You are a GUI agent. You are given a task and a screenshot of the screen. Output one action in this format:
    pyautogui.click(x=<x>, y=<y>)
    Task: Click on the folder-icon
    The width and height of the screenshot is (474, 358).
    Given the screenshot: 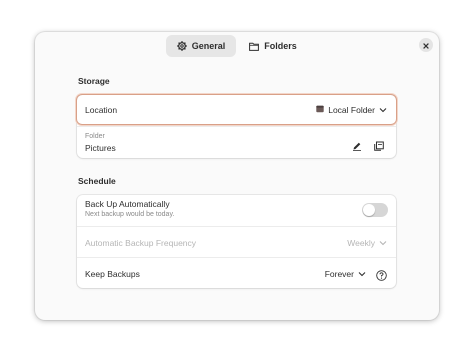 What is the action you would take?
    pyautogui.click(x=254, y=46)
    